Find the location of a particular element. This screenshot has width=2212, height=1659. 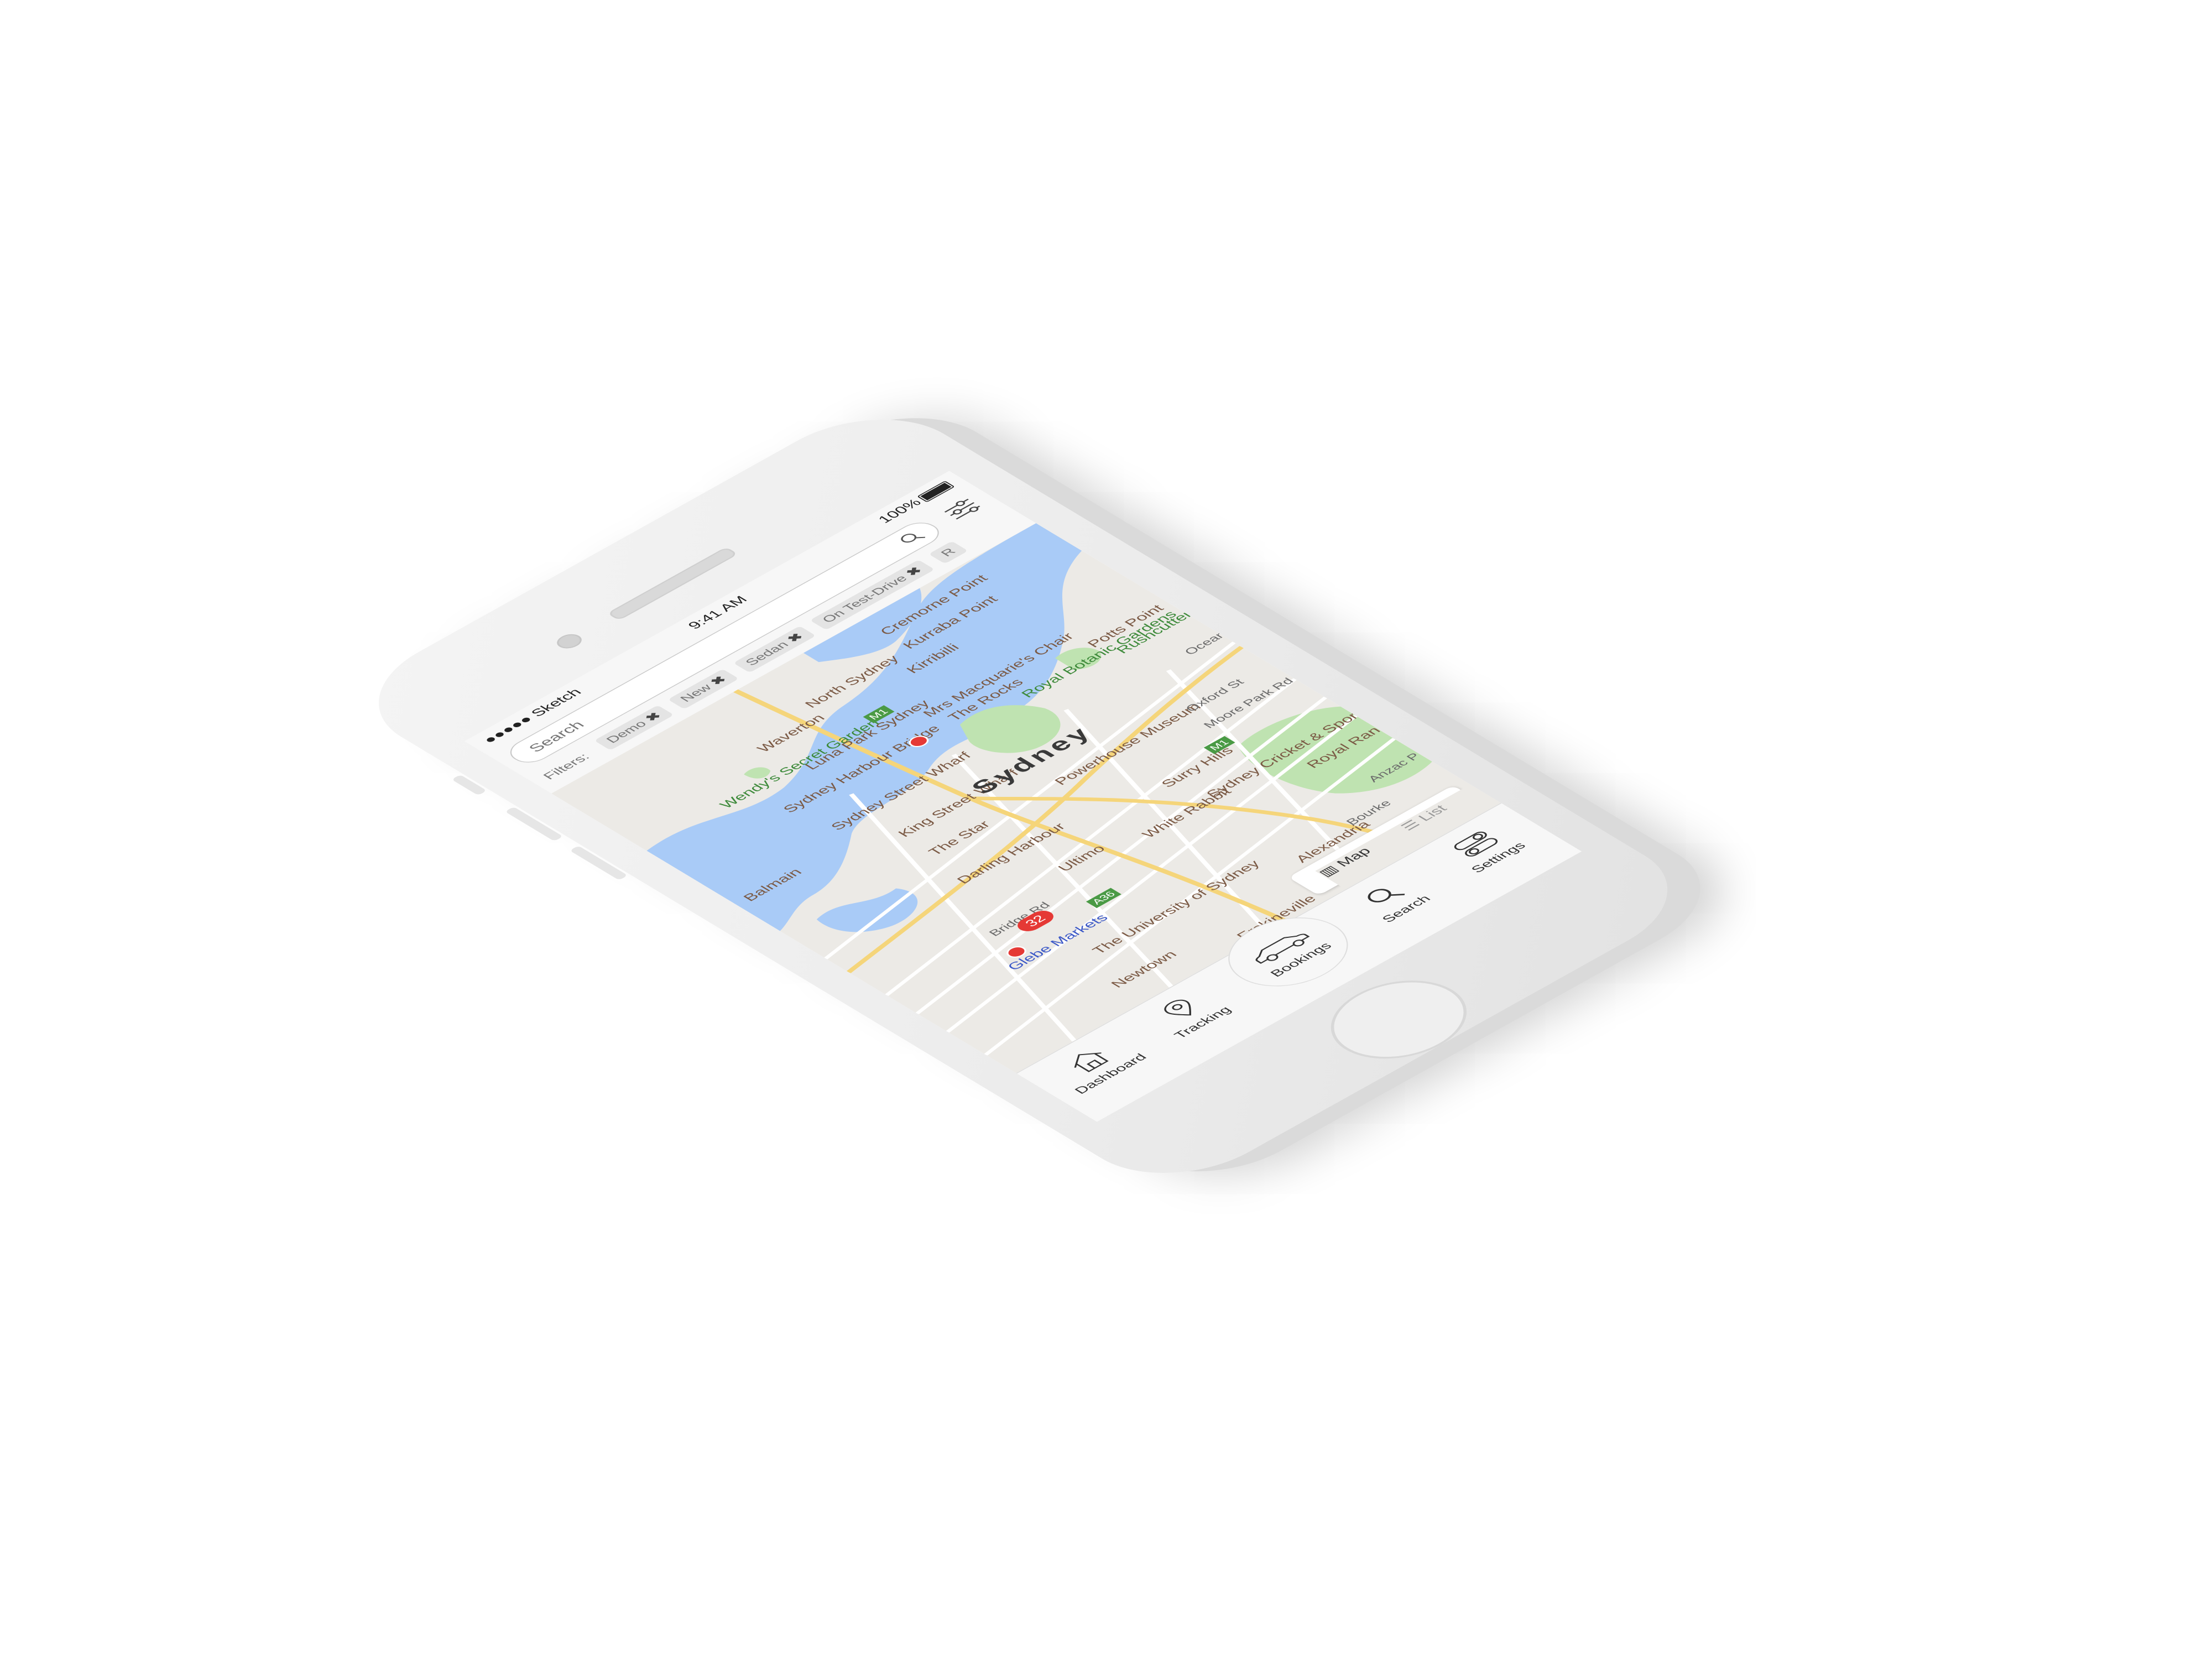

tab-map-label: Map is located at coordinates (1354, 857).